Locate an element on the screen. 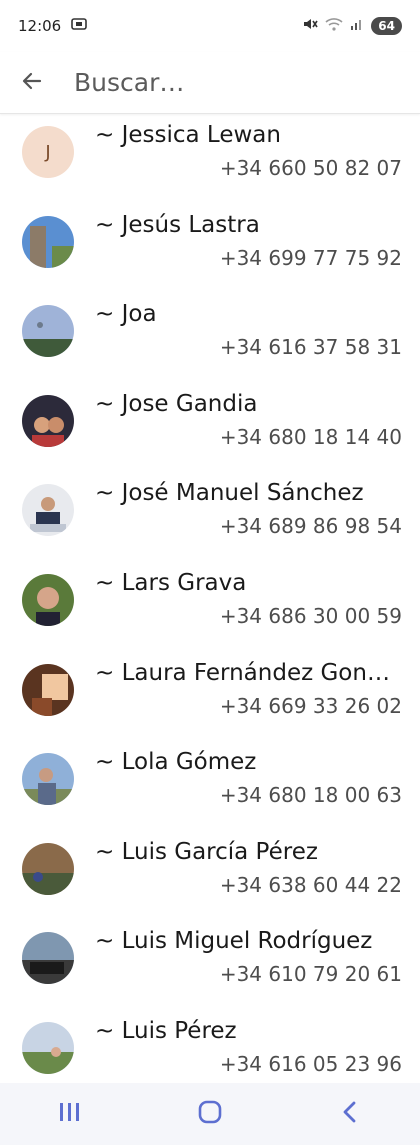 The image size is (420, 1145). status-left: 12:06 is located at coordinates (53, 26).